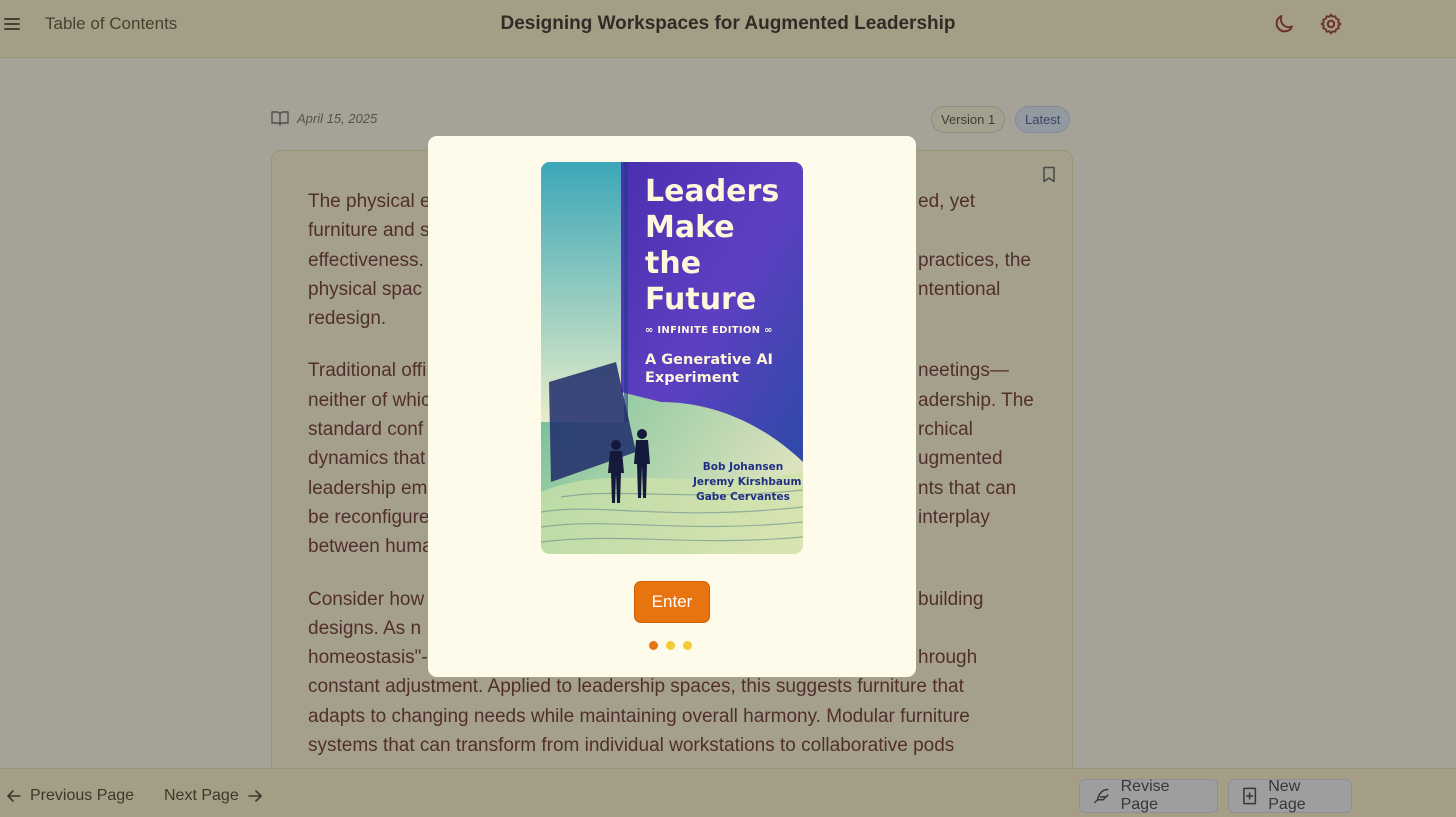  What do you see at coordinates (690, 227) in the screenshot?
I see `cover-title-line: Make` at bounding box center [690, 227].